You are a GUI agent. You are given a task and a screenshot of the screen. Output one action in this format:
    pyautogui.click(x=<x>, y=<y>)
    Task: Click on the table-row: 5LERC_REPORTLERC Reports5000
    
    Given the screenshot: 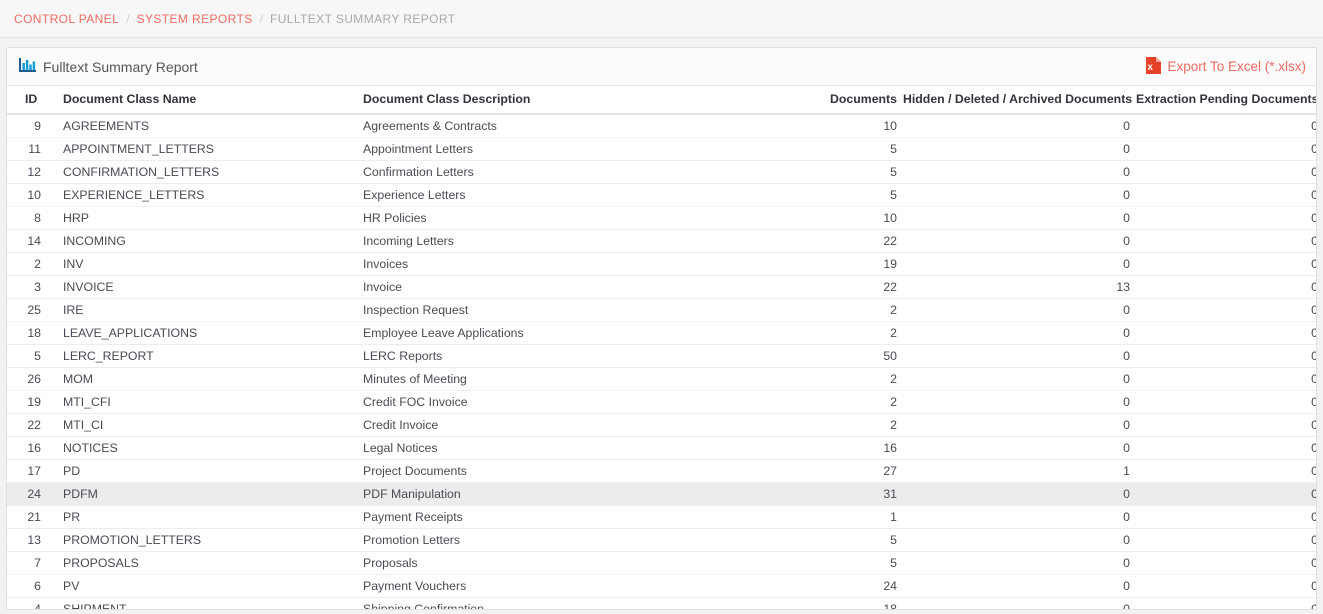 What is the action you would take?
    pyautogui.click(x=661, y=356)
    